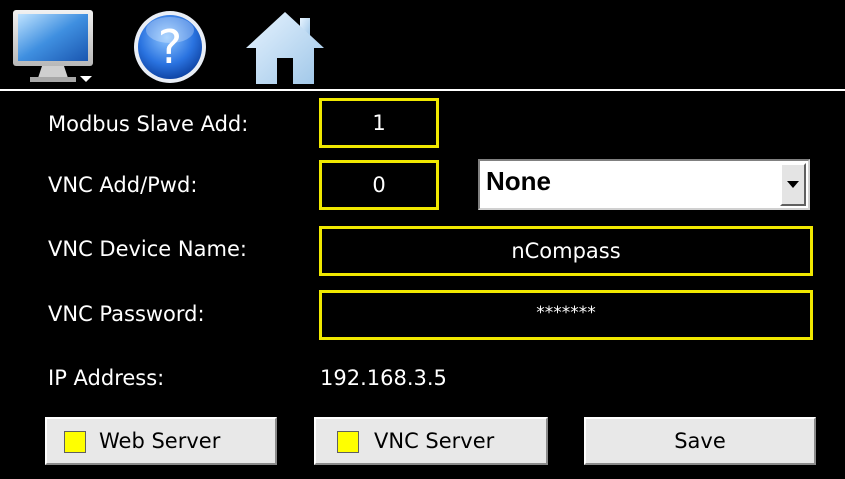  I want to click on vnc-server-checkbox, so click(348, 442).